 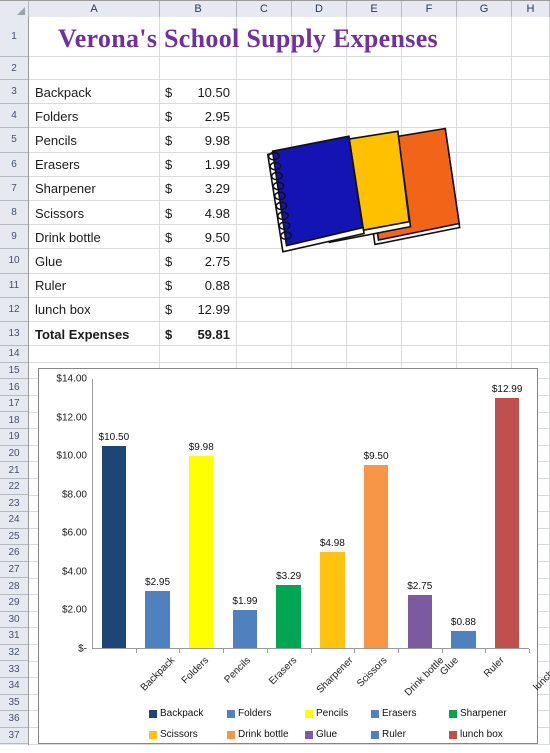 What do you see at coordinates (531, 9) in the screenshot?
I see `column-header-h: H` at bounding box center [531, 9].